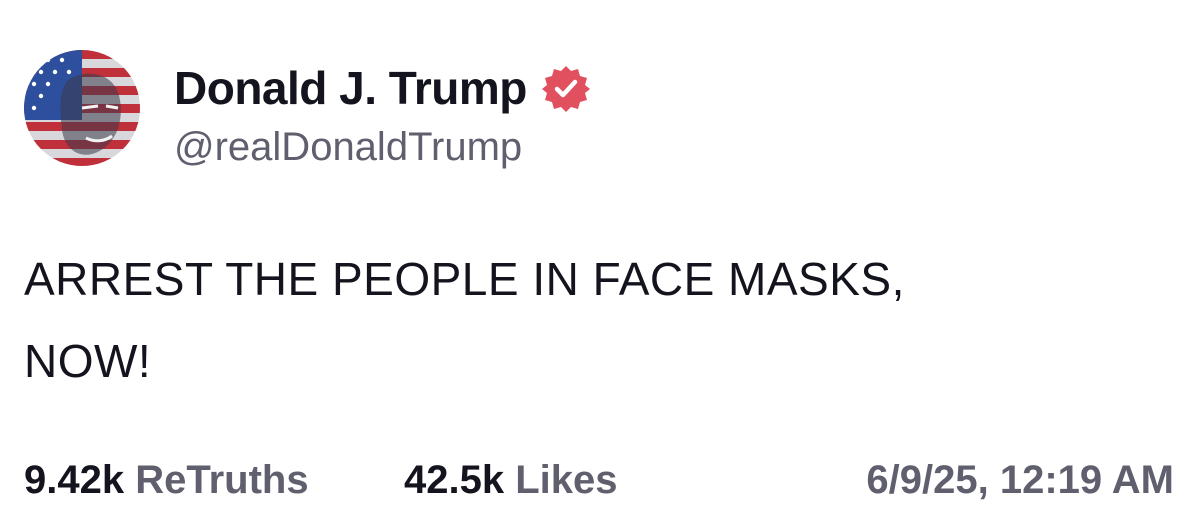  What do you see at coordinates (454, 480) in the screenshot?
I see `likes-count: 42.5k` at bounding box center [454, 480].